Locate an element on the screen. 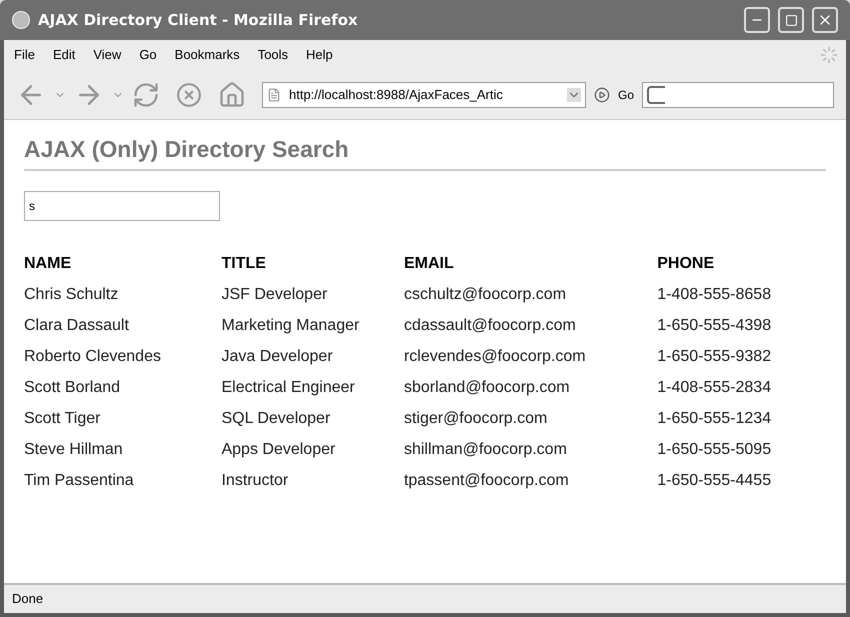 The image size is (850, 617). table-cell: 1-408-555-2834 is located at coordinates (714, 387).